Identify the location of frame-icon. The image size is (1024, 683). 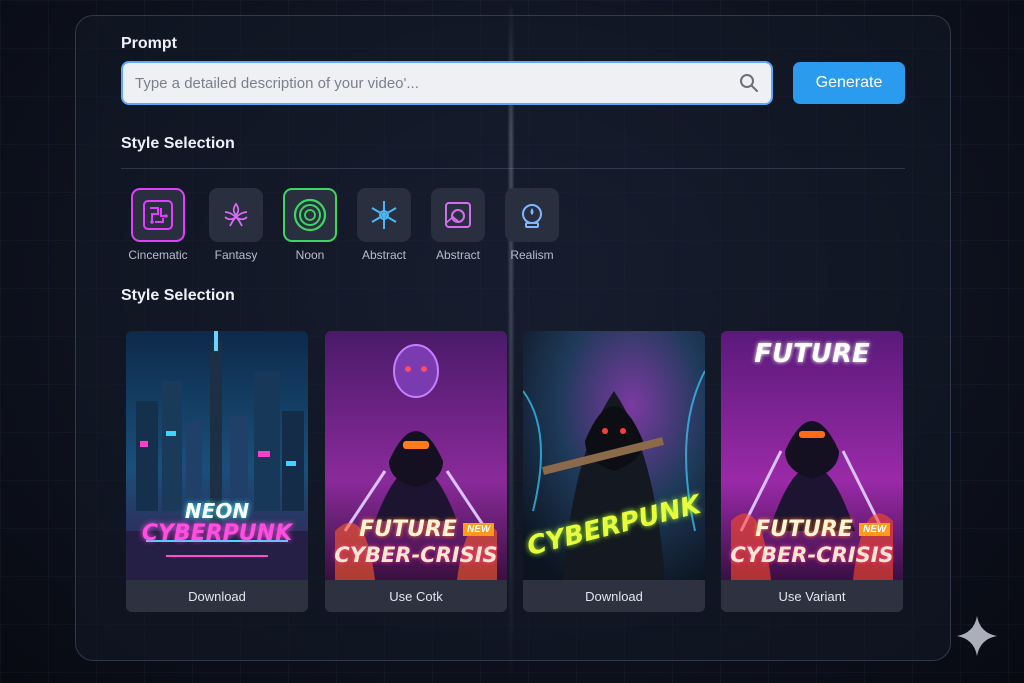
(458, 215).